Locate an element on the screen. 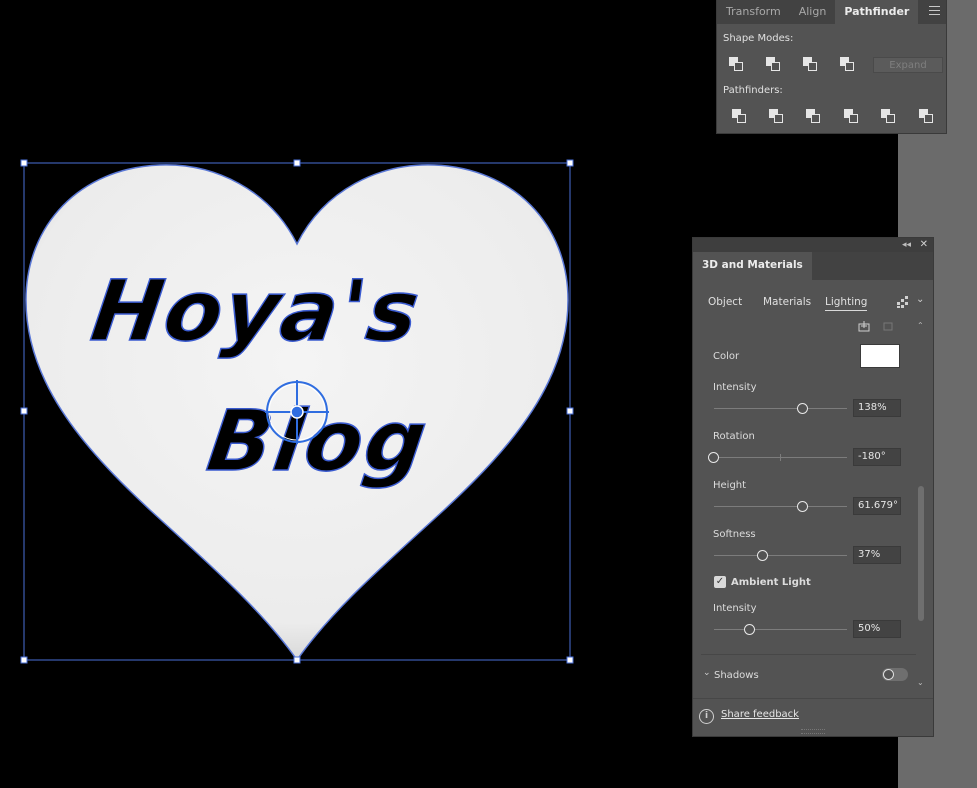 Image resolution: width=977 pixels, height=788 pixels. panel-header-bar: ◂◂ ✕ is located at coordinates (813, 245).